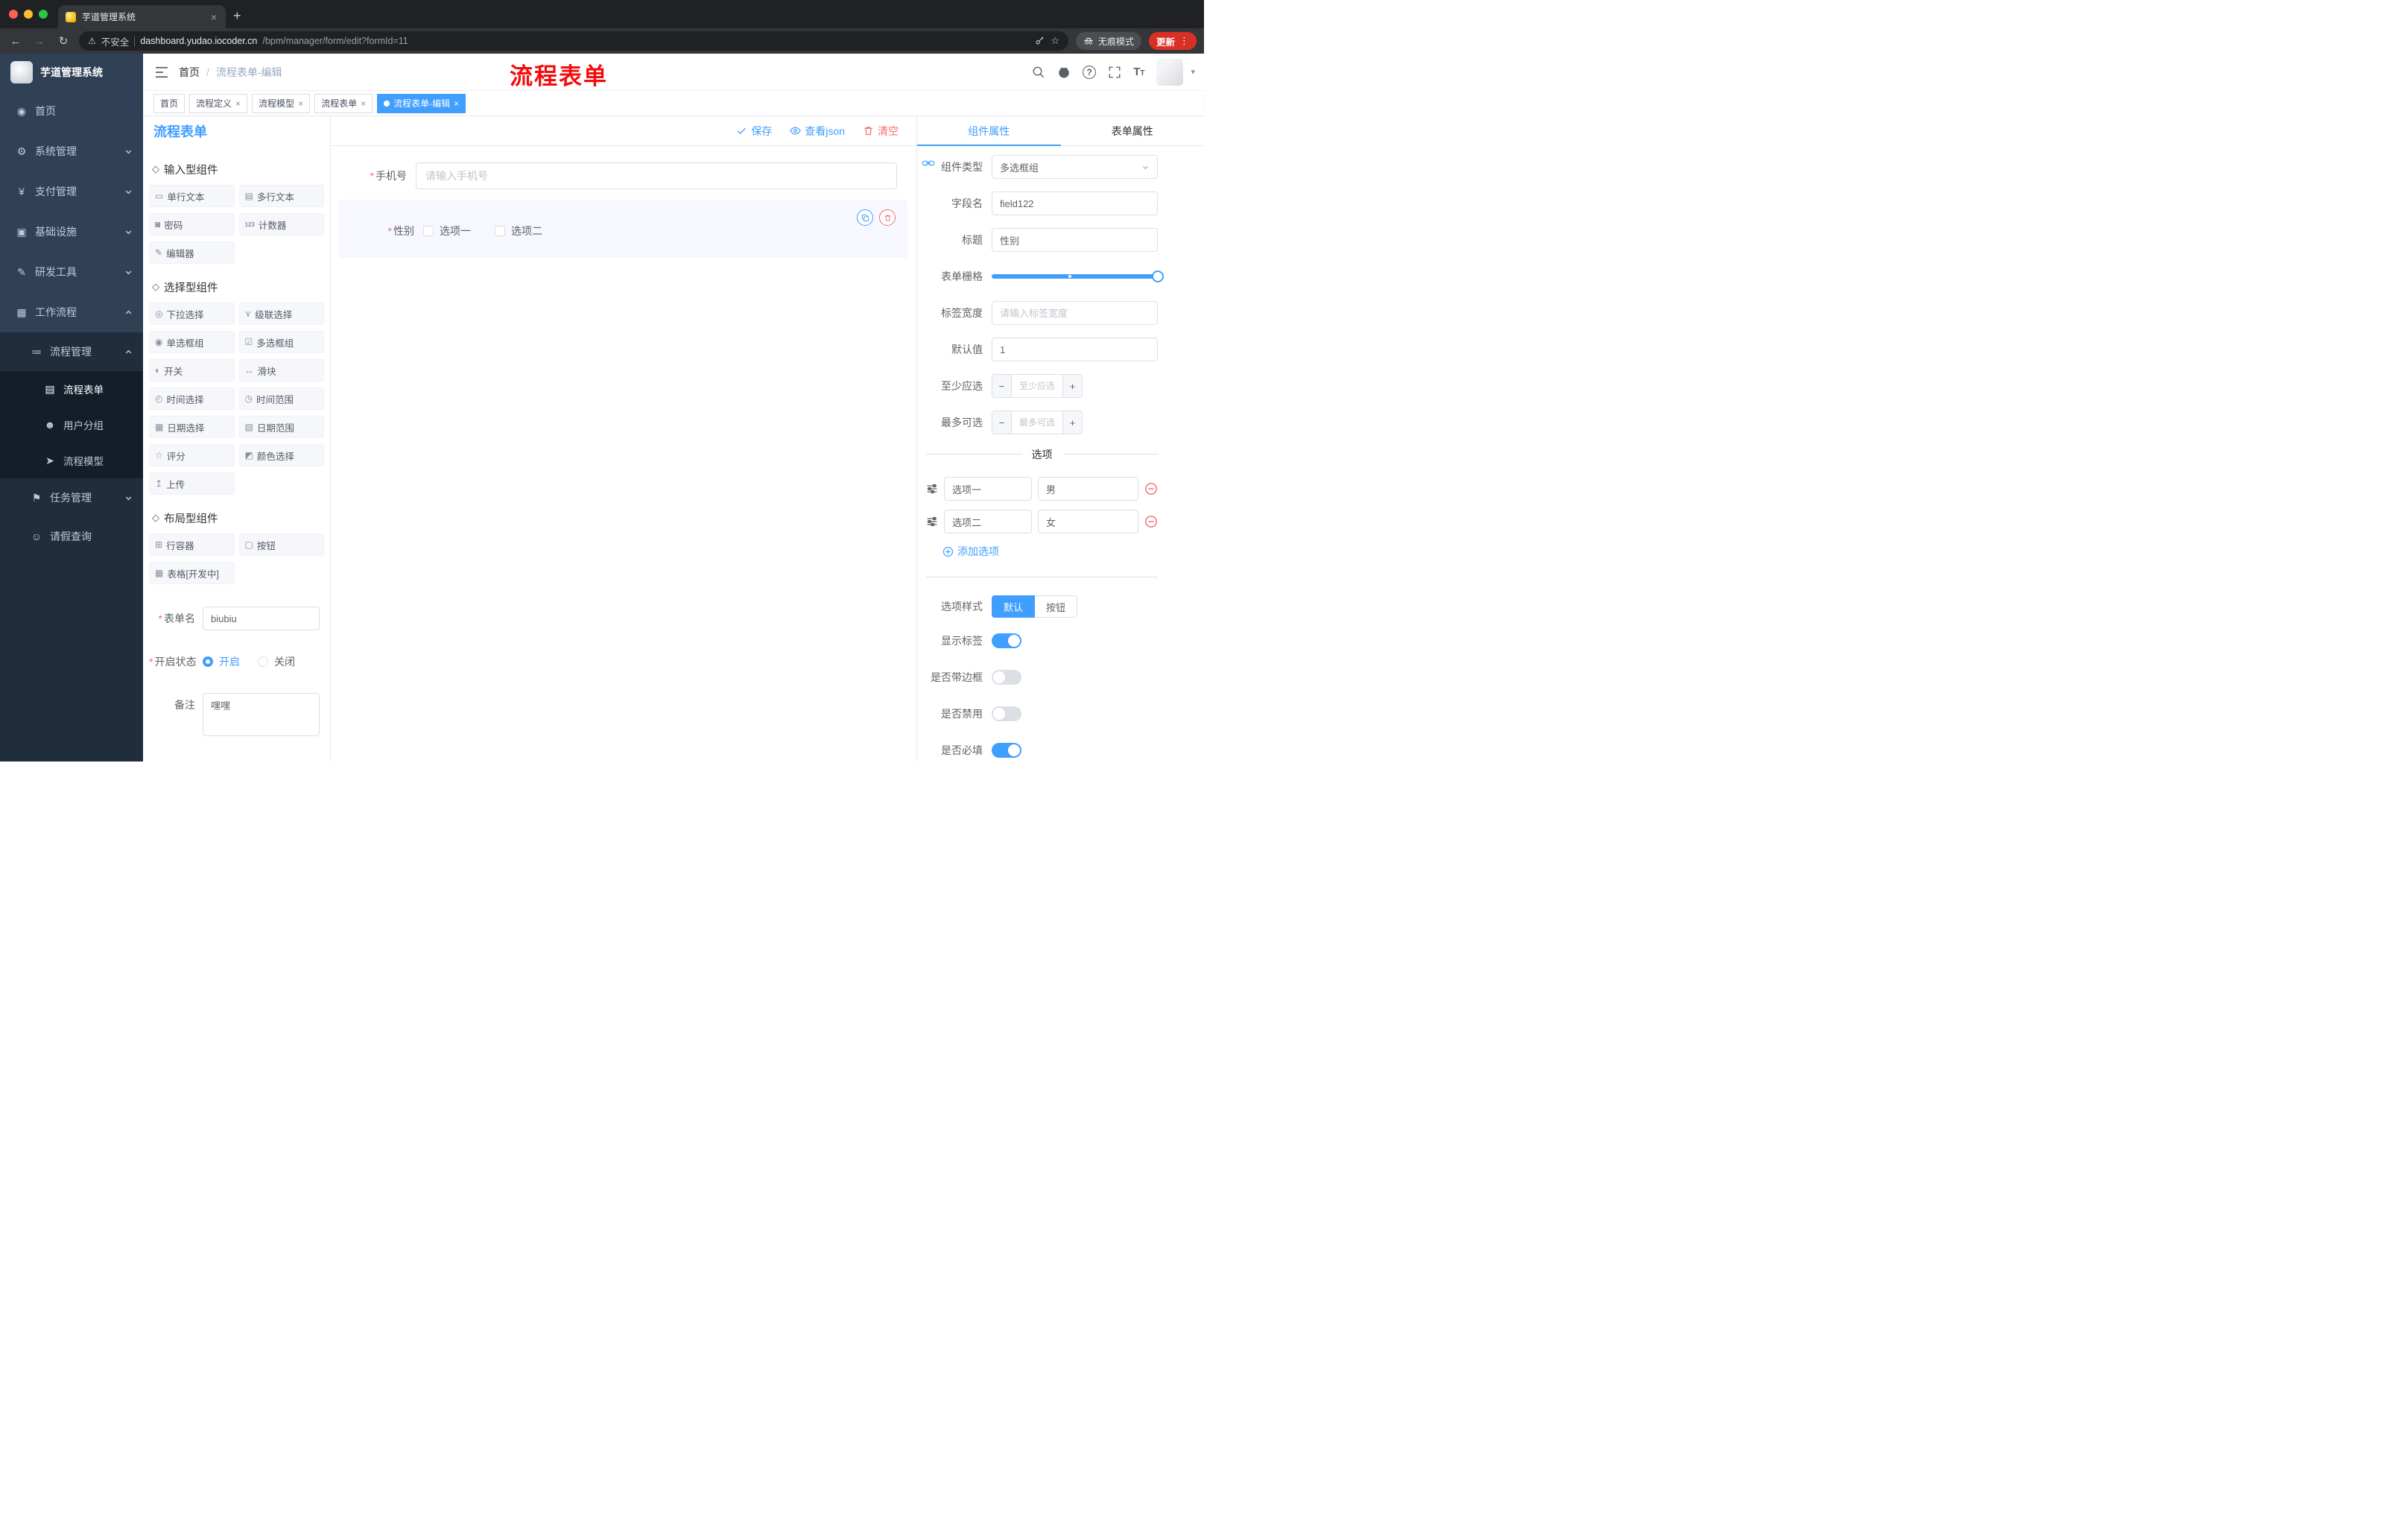 This screenshot has height=1523, width=2408. I want to click on component-button: ▢ 按钮, so click(281, 544).